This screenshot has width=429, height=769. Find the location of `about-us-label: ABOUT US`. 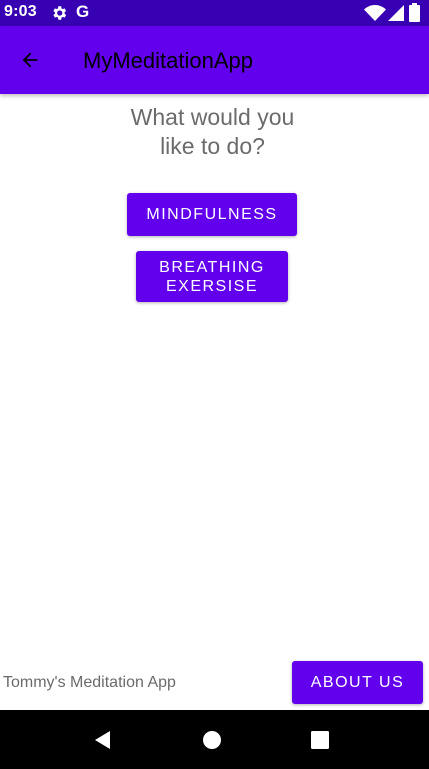

about-us-label: ABOUT US is located at coordinates (357, 682).